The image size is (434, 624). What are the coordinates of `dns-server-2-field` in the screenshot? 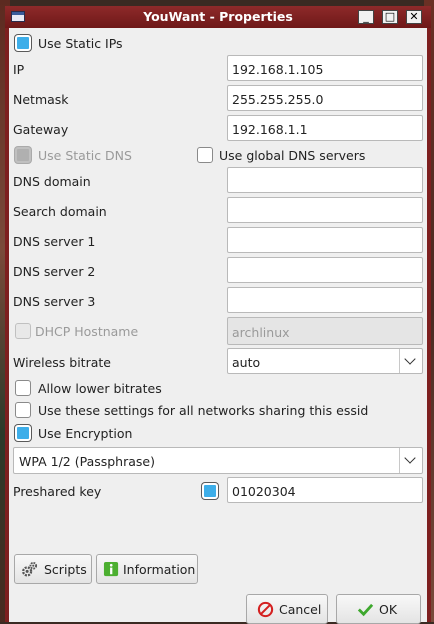 It's located at (325, 270).